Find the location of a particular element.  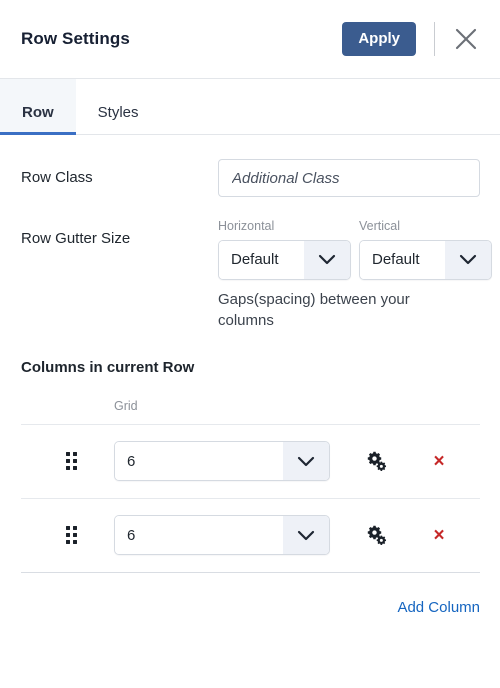

tab-styles: Styles is located at coordinates (118, 106).